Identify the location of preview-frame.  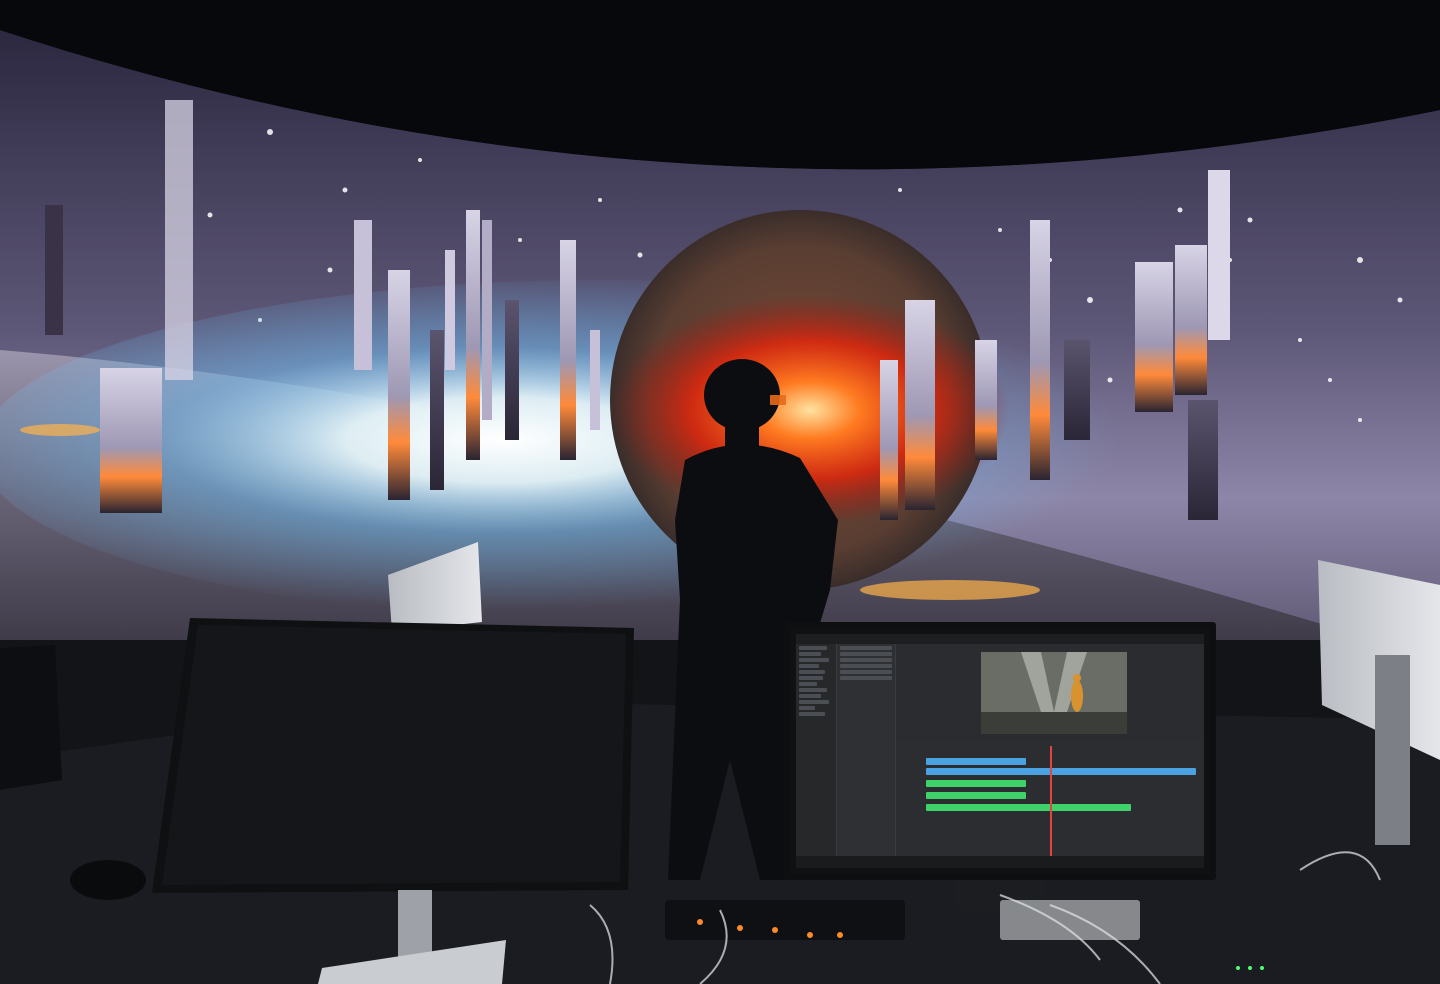
(1054, 693).